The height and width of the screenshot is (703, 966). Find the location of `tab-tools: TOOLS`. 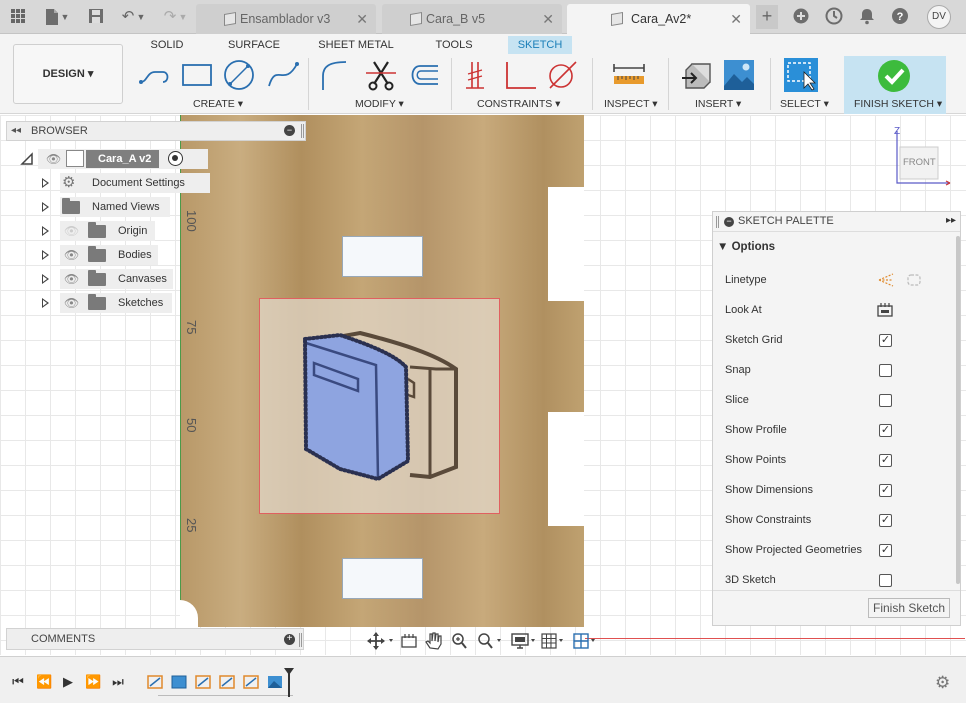

tab-tools: TOOLS is located at coordinates (454, 45).